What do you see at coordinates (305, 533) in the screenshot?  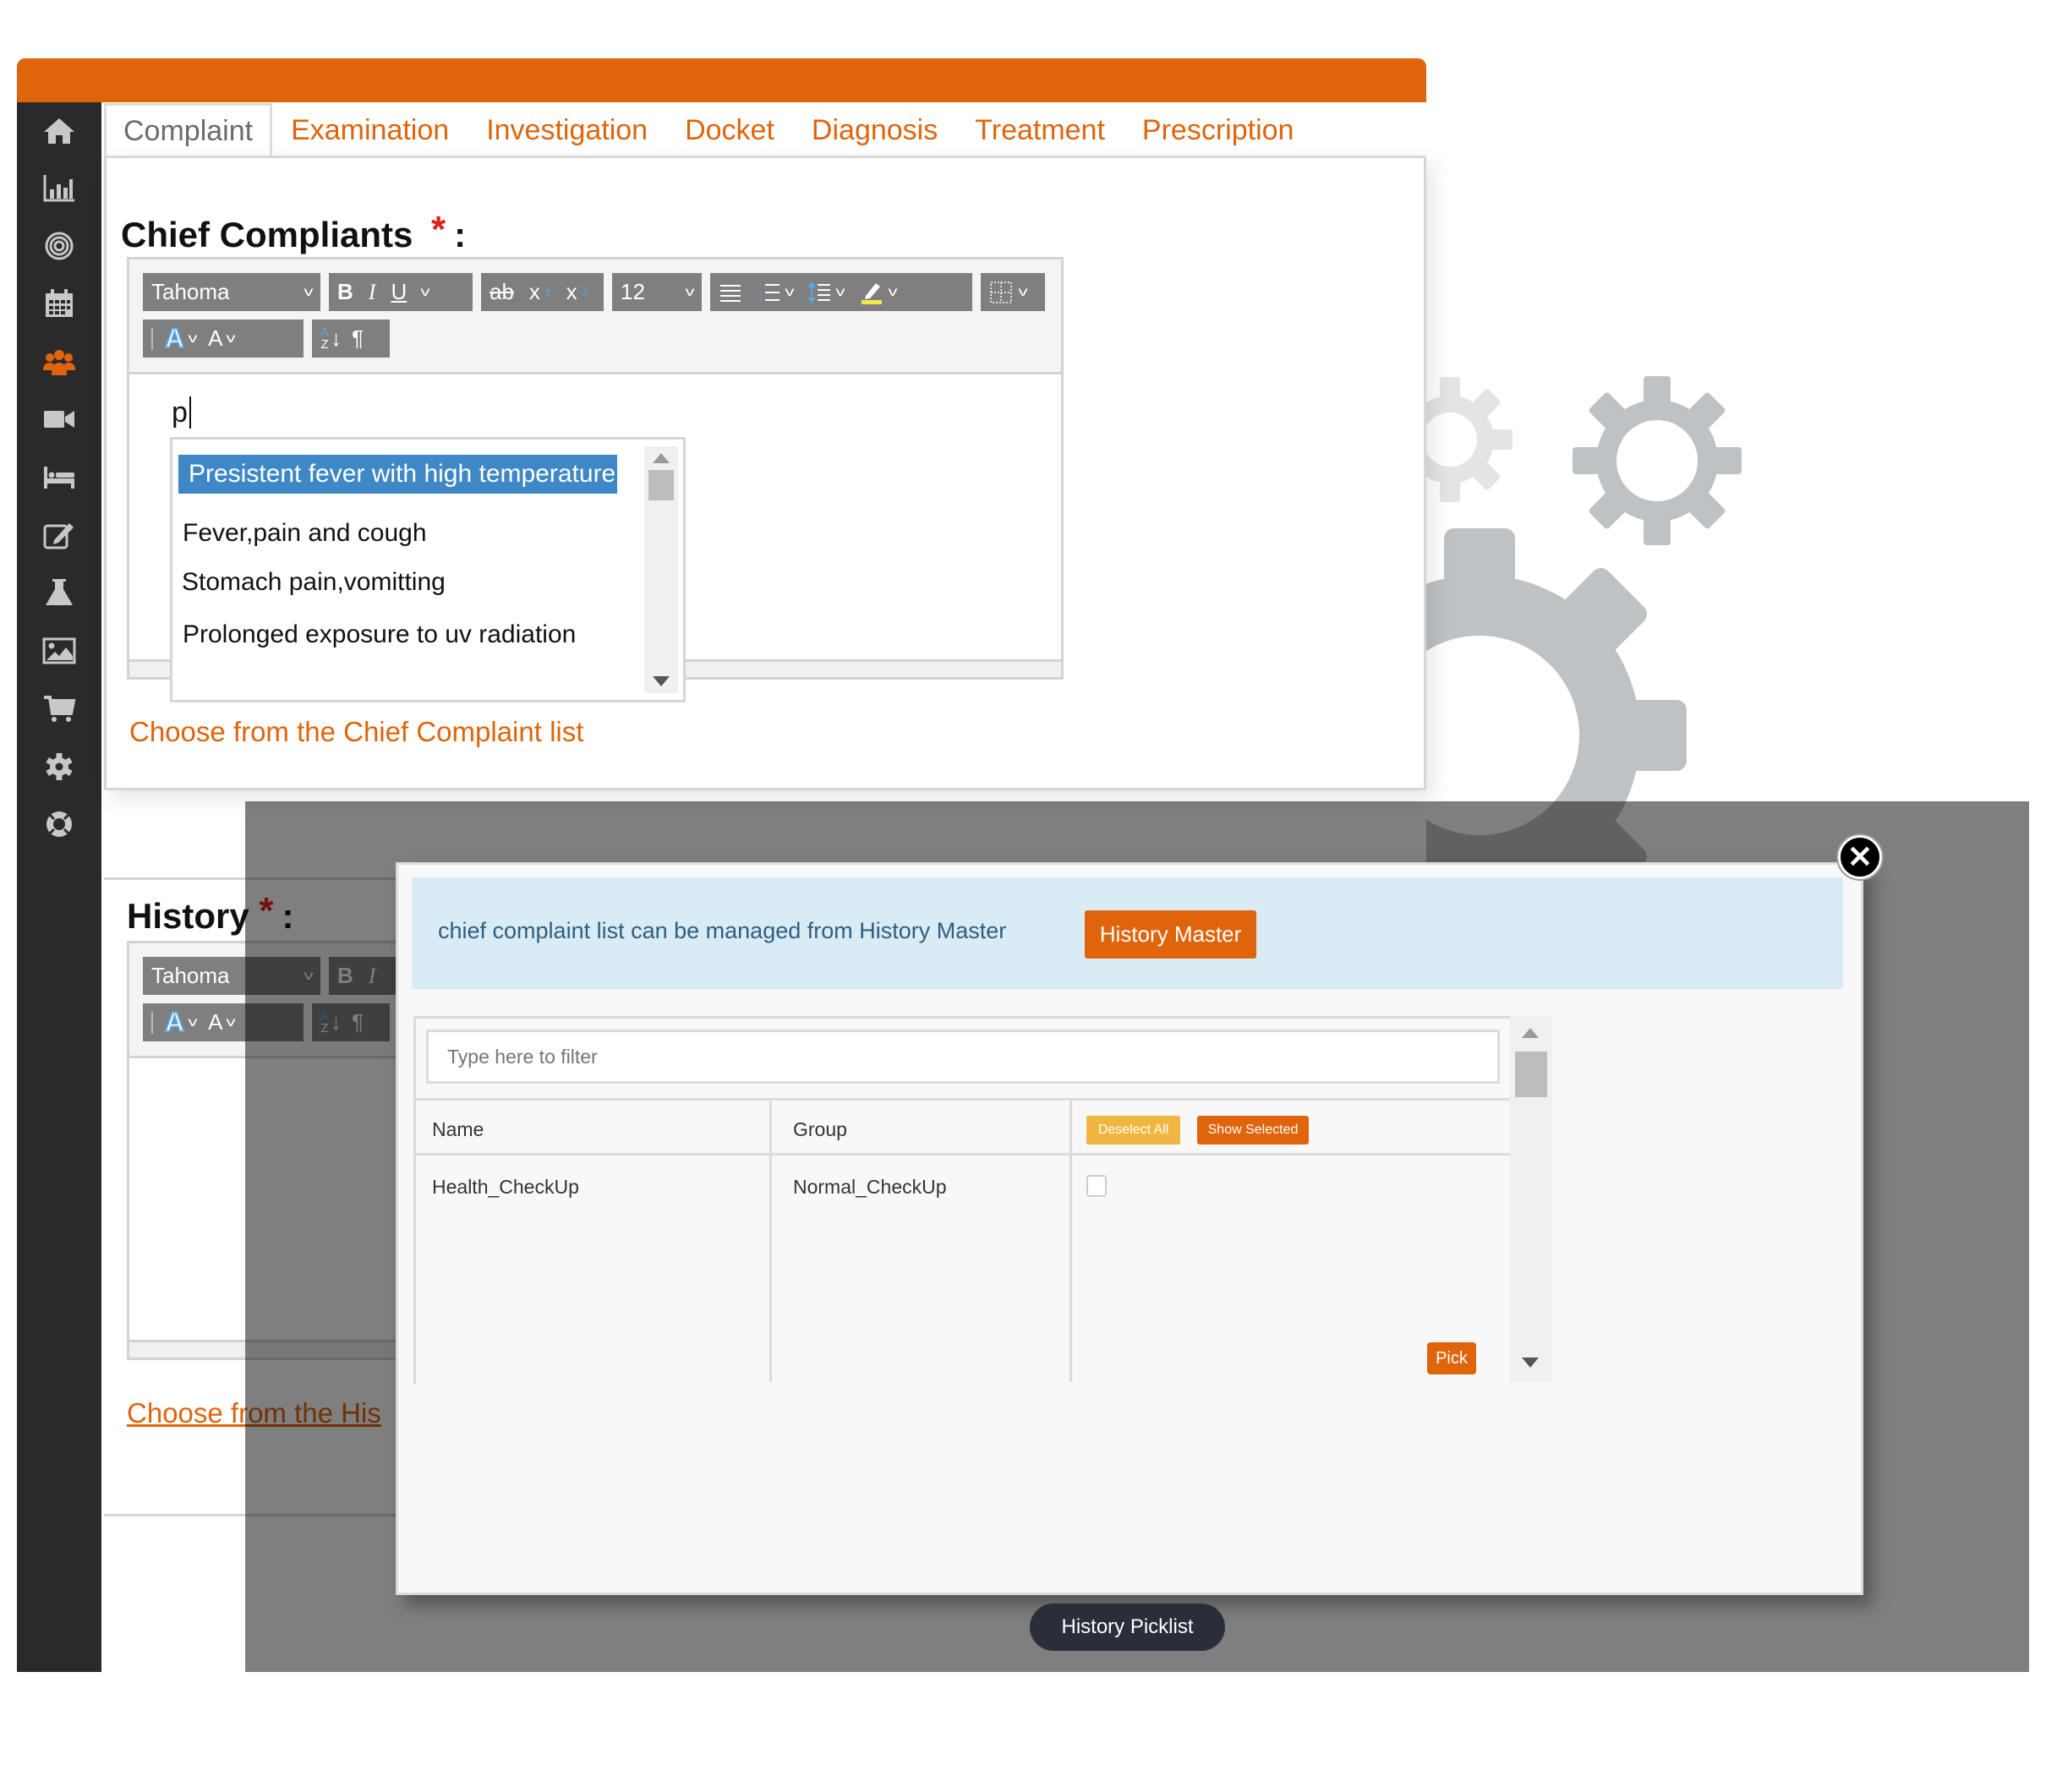 I see `suggestion-item: Fever,pain and cough` at bounding box center [305, 533].